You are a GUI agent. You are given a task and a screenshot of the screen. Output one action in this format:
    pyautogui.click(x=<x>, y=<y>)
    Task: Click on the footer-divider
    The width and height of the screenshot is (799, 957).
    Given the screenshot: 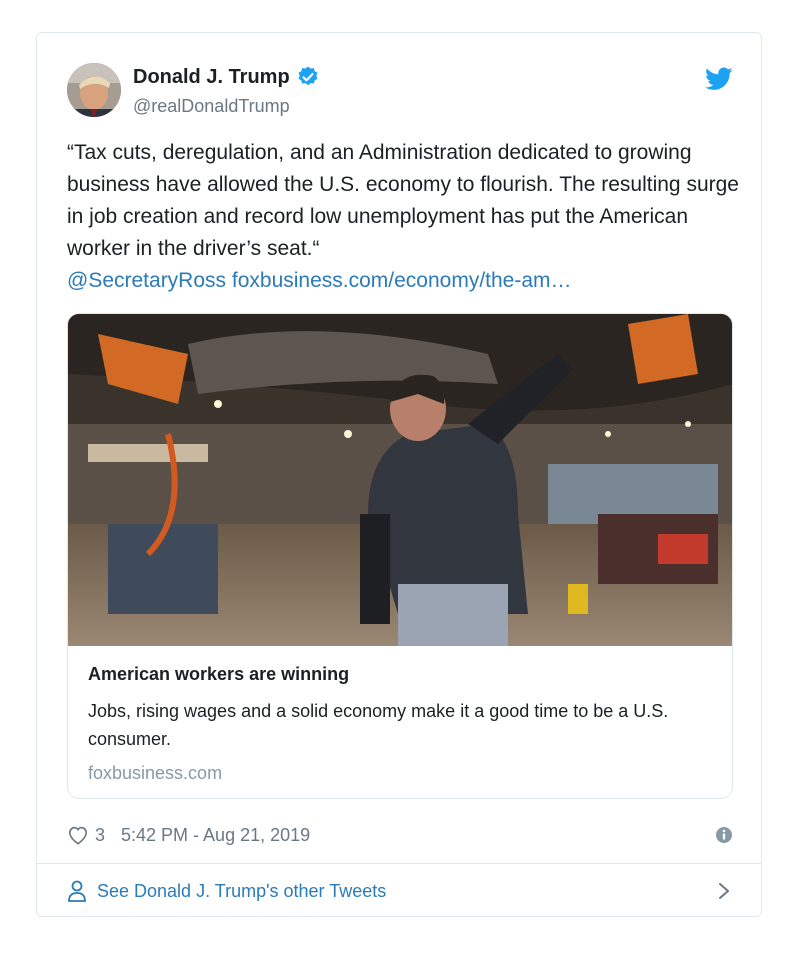 What is the action you would take?
    pyautogui.click(x=399, y=863)
    